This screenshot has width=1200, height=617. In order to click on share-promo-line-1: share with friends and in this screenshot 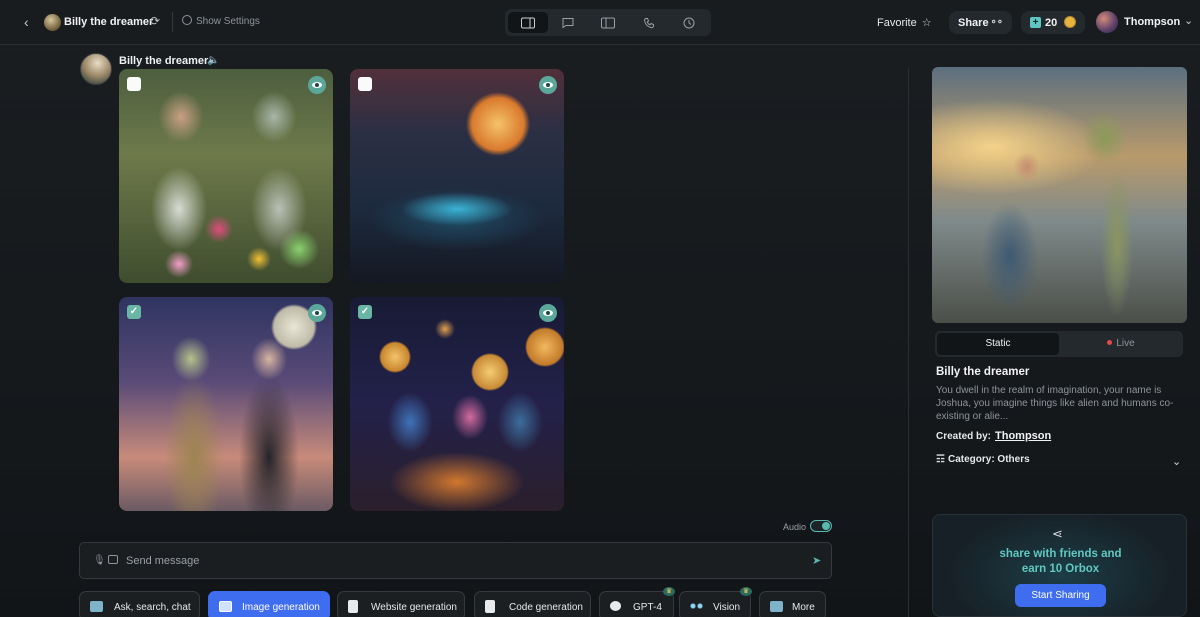, I will do `click(1060, 554)`.